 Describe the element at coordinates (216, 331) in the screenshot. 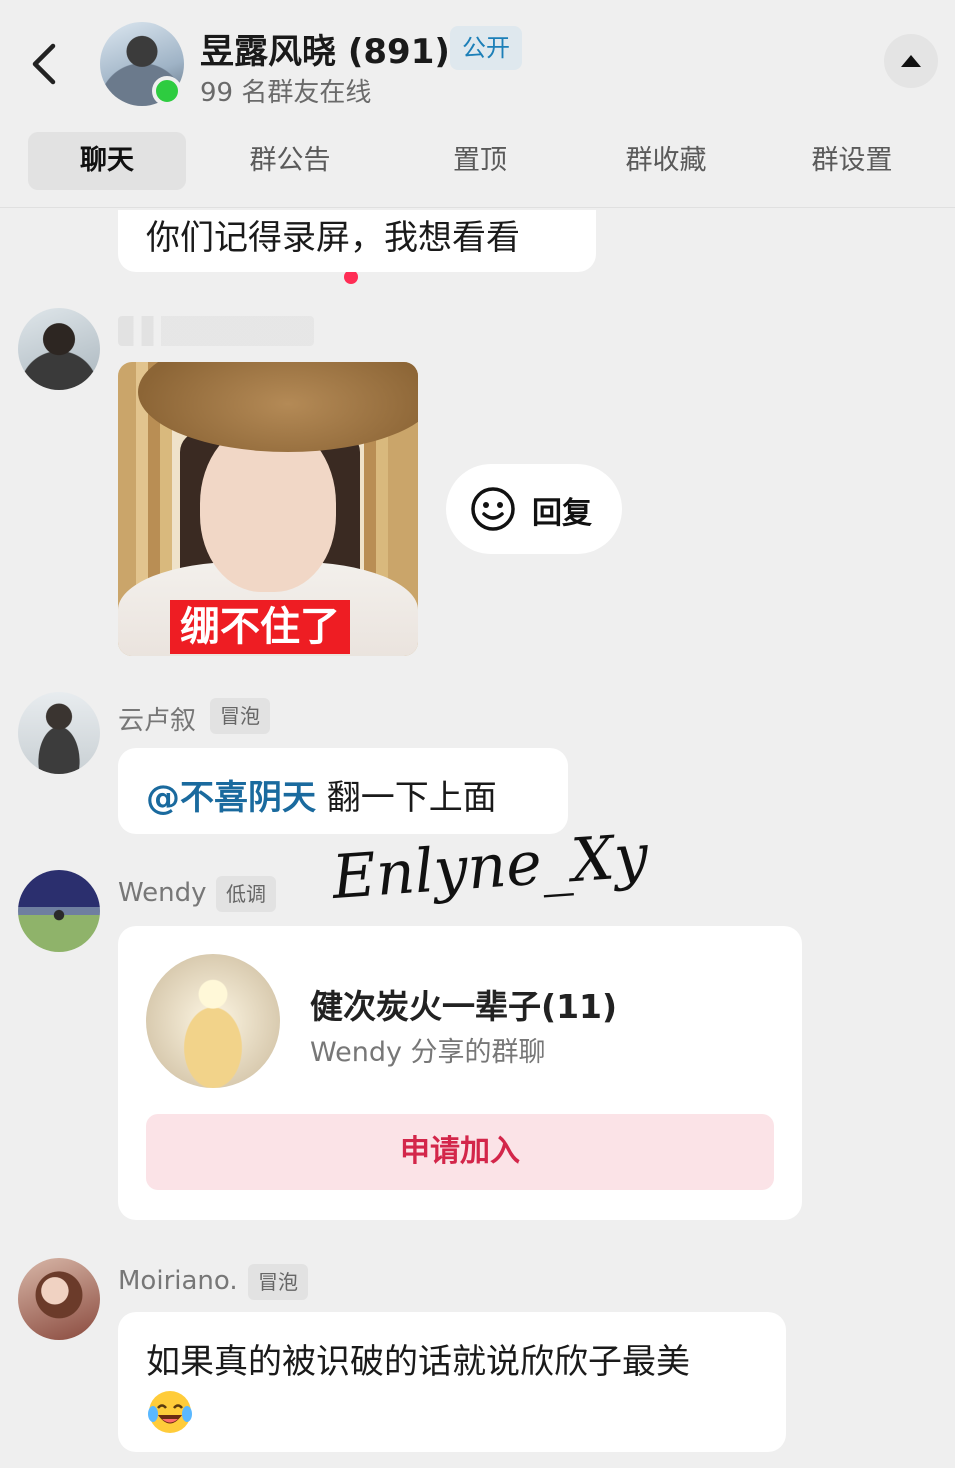

I see `sender-name-blurred` at that location.